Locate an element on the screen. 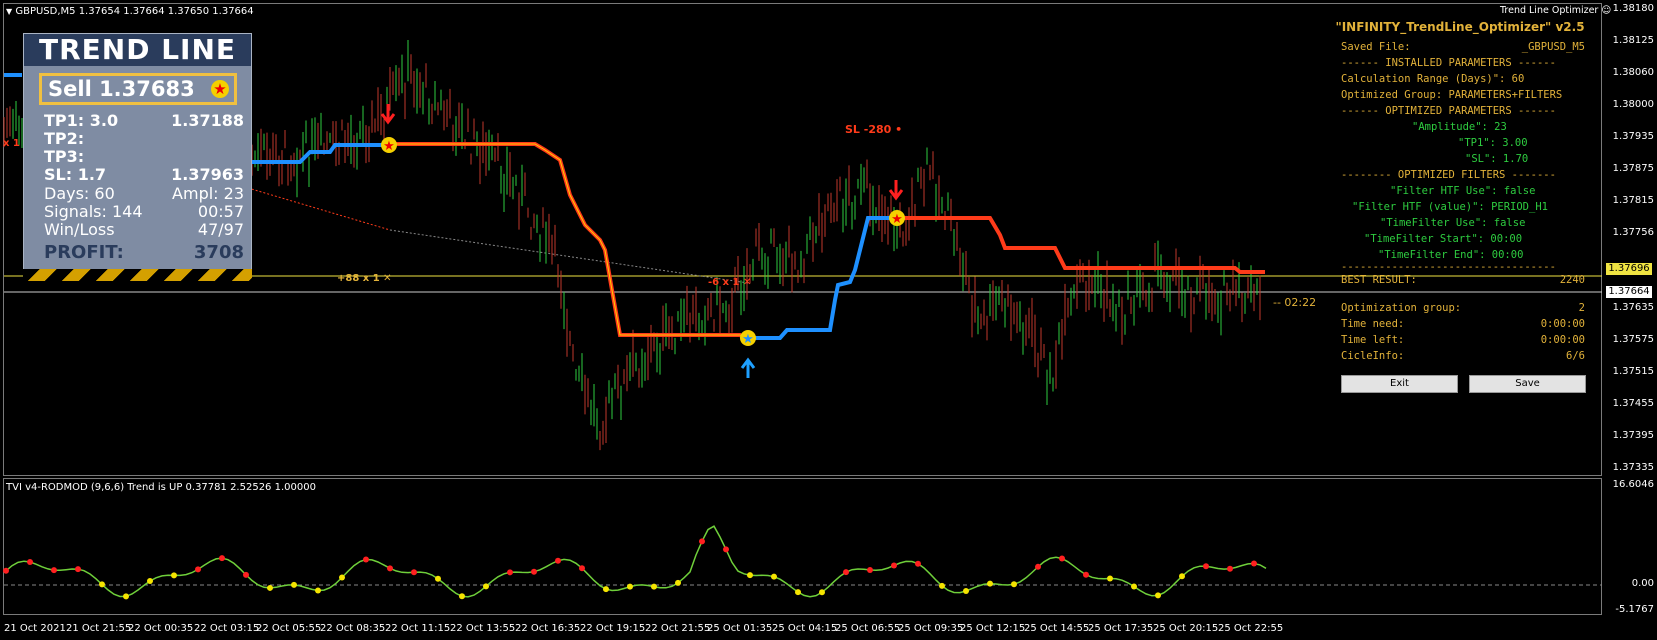 This screenshot has height=640, width=1657. time-axis-label: 22 Oct 16:35 is located at coordinates (548, 628).